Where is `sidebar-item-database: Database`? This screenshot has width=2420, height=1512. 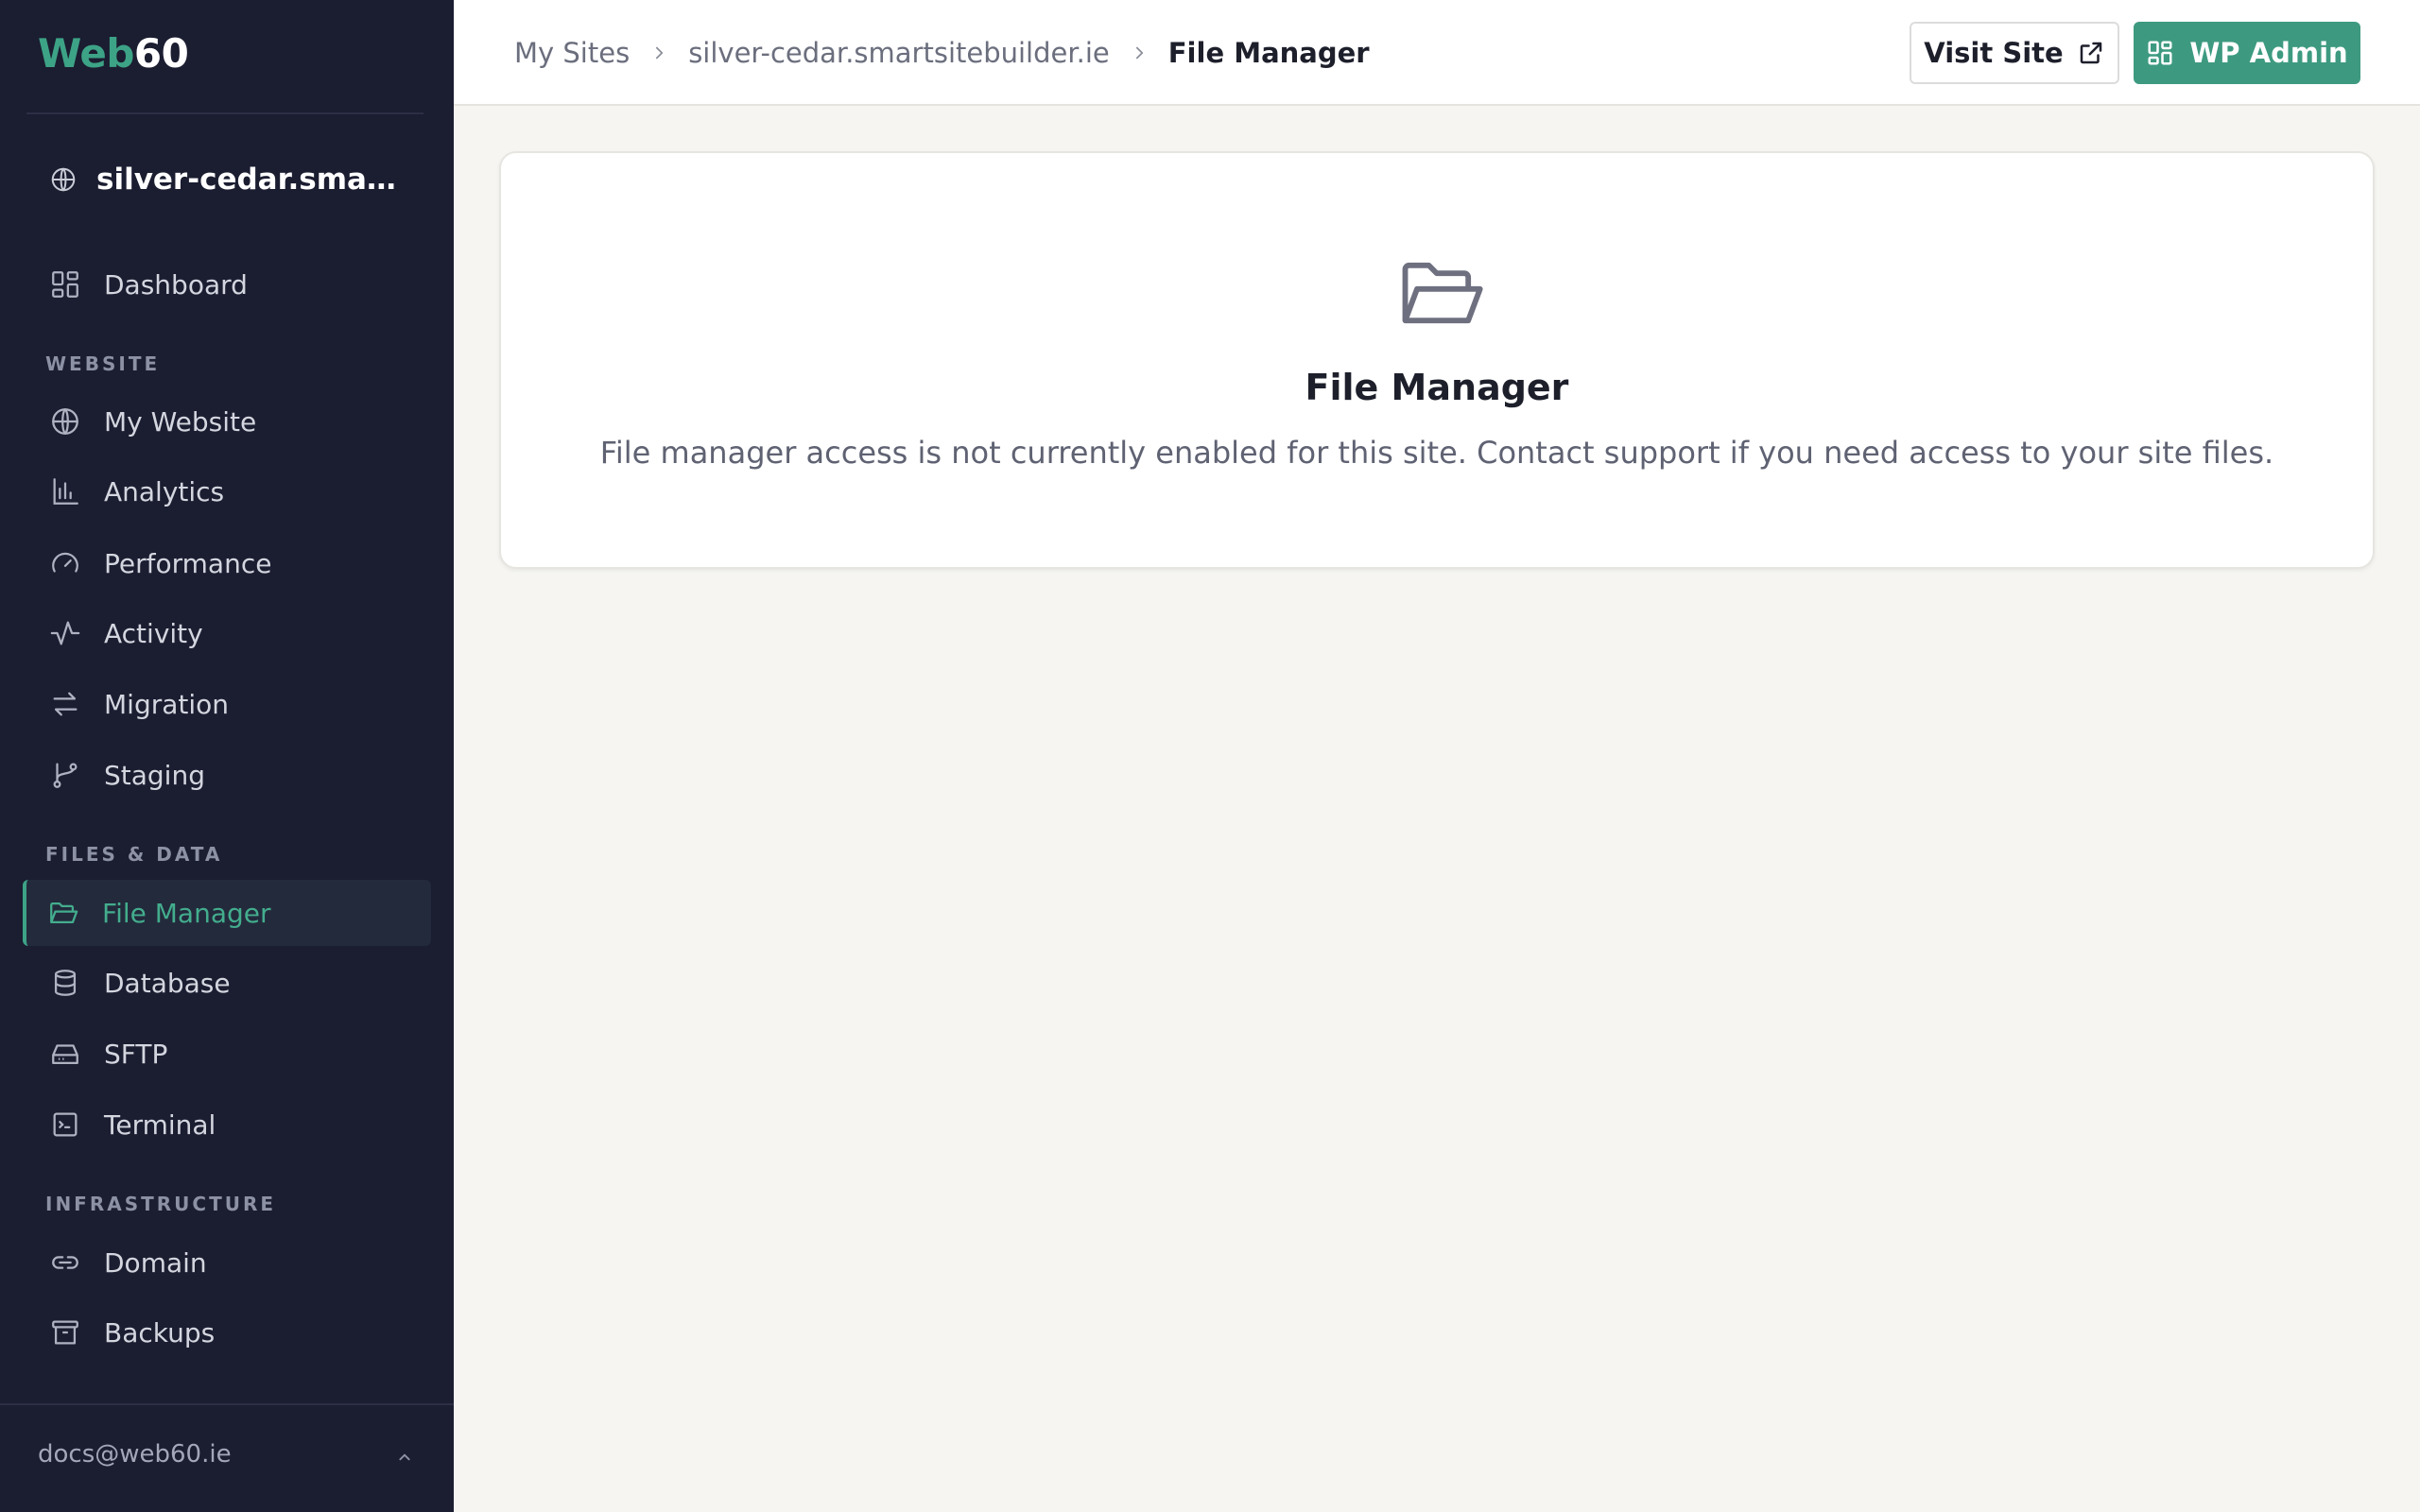
sidebar-item-database: Database is located at coordinates (227, 983).